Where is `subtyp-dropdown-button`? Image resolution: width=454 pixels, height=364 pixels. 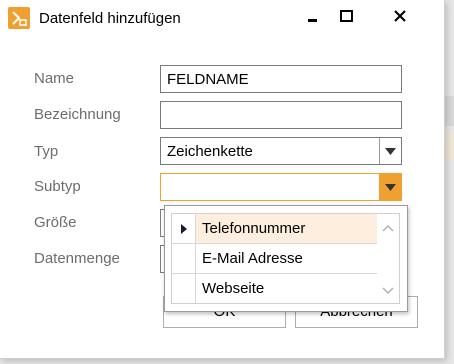
subtyp-dropdown-button is located at coordinates (390, 187).